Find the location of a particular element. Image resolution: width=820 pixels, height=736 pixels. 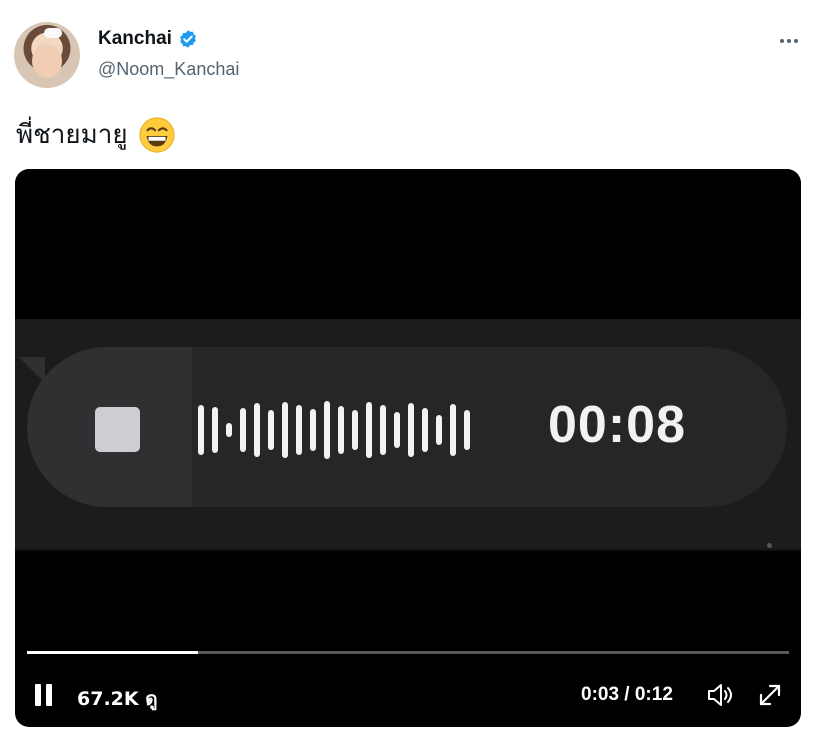

recording-time: 00:08 is located at coordinates (617, 425).